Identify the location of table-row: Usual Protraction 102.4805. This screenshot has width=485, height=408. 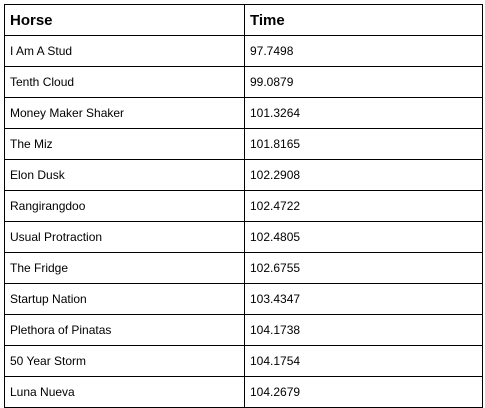
(243, 237).